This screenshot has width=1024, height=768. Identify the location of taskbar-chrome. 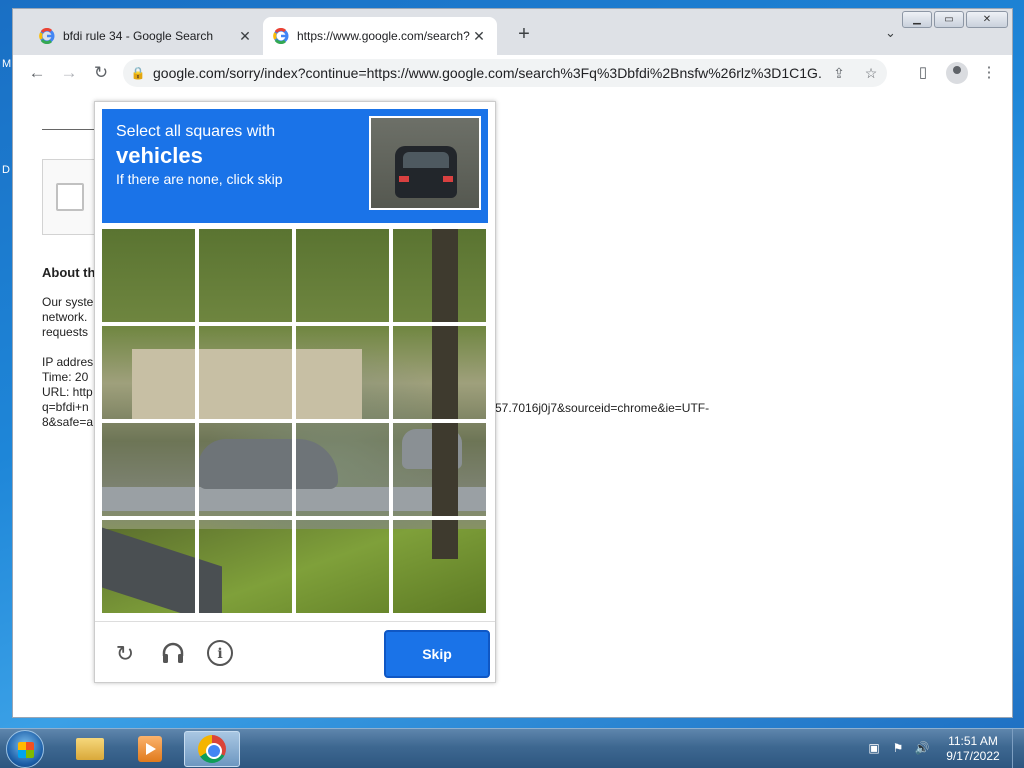
(212, 749).